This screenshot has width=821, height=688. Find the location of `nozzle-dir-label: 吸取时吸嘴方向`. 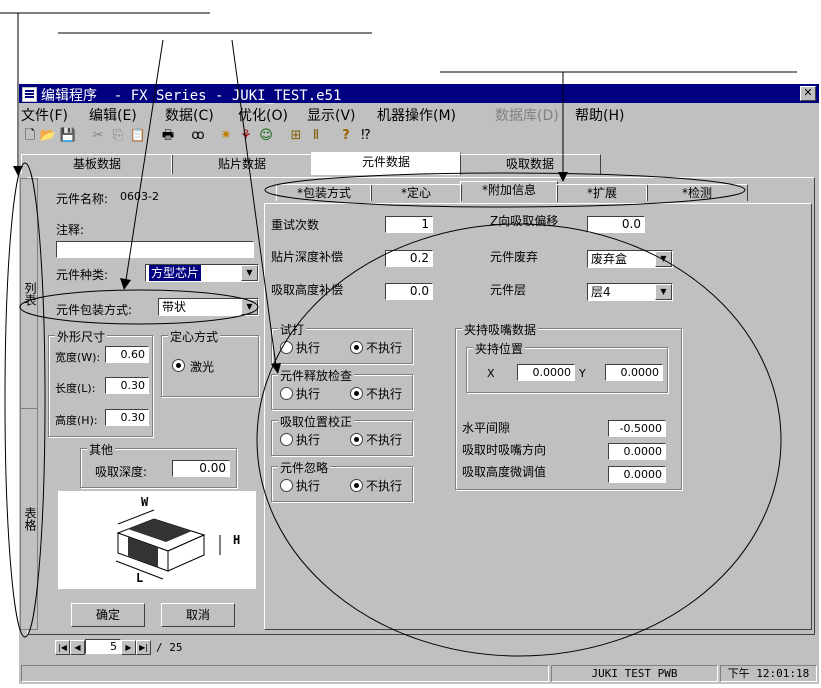

nozzle-dir-label: 吸取时吸嘴方向 is located at coordinates (504, 450).